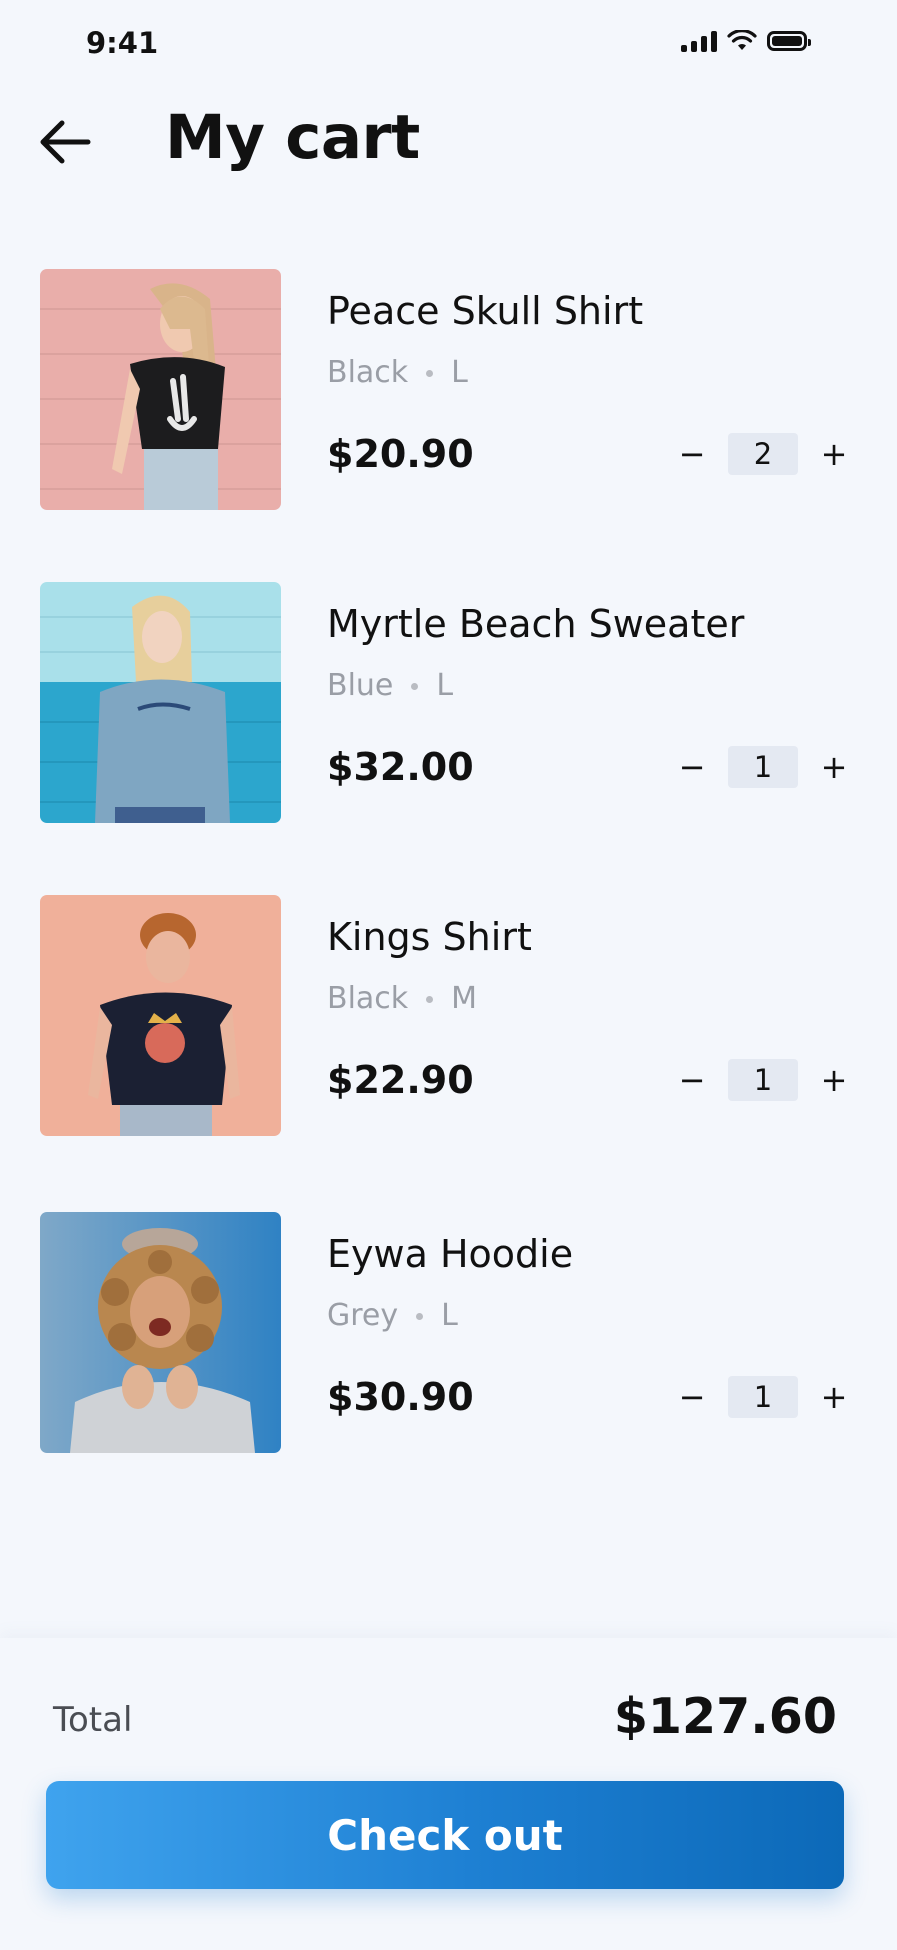 The image size is (897, 1950). I want to click on total-value: $127.60, so click(725, 1716).